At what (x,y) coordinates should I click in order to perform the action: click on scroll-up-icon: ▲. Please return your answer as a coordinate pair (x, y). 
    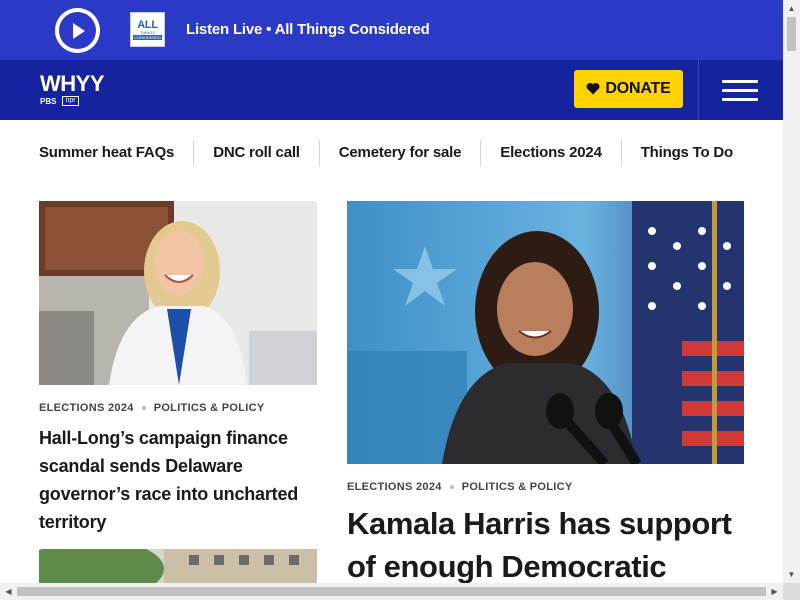
    Looking at the image, I should click on (791, 8).